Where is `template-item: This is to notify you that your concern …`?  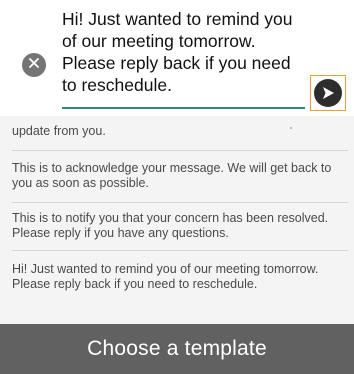 template-item: This is to notify you that your concern … is located at coordinates (177, 226).